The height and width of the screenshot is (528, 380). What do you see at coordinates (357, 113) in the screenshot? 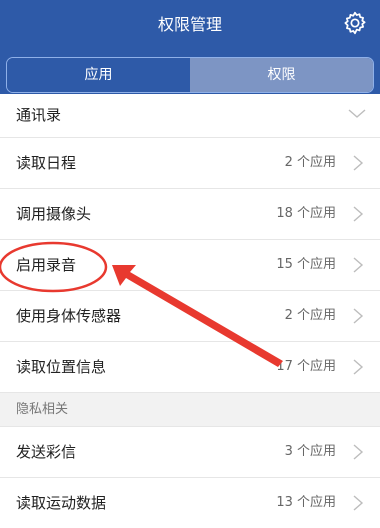
I see `chevron-down-icon` at bounding box center [357, 113].